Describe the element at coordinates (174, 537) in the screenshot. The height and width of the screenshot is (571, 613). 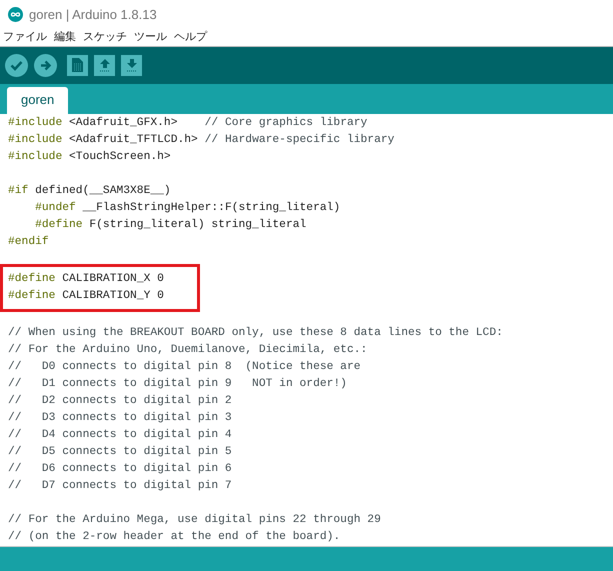
I see `code-line: // (on the 2-row header at the end of the board).` at that location.